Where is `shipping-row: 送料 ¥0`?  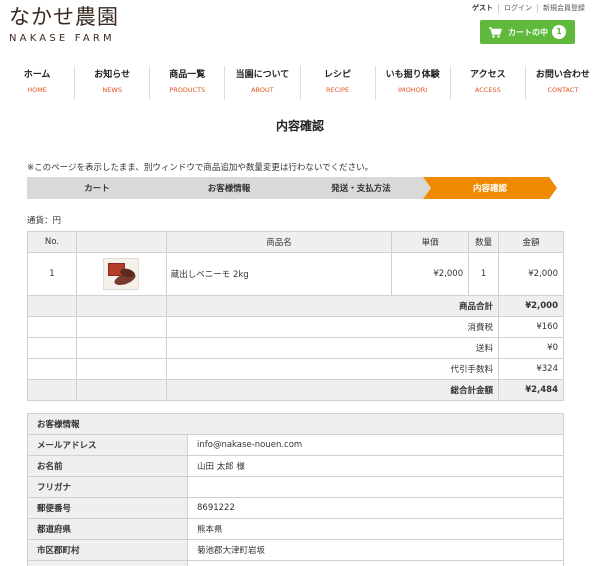 shipping-row: 送料 ¥0 is located at coordinates (295, 348).